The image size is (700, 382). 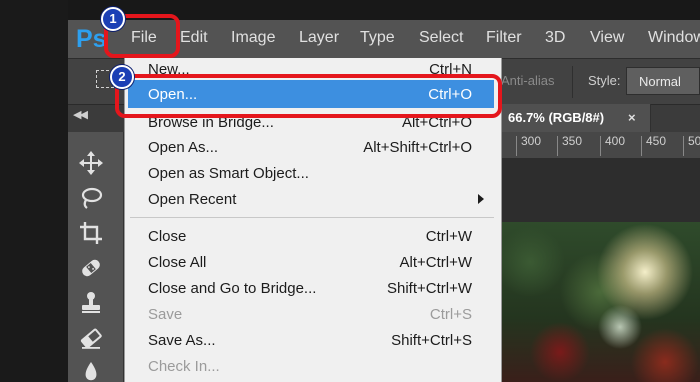 I want to click on step-1-badge: 1, so click(x=113, y=19).